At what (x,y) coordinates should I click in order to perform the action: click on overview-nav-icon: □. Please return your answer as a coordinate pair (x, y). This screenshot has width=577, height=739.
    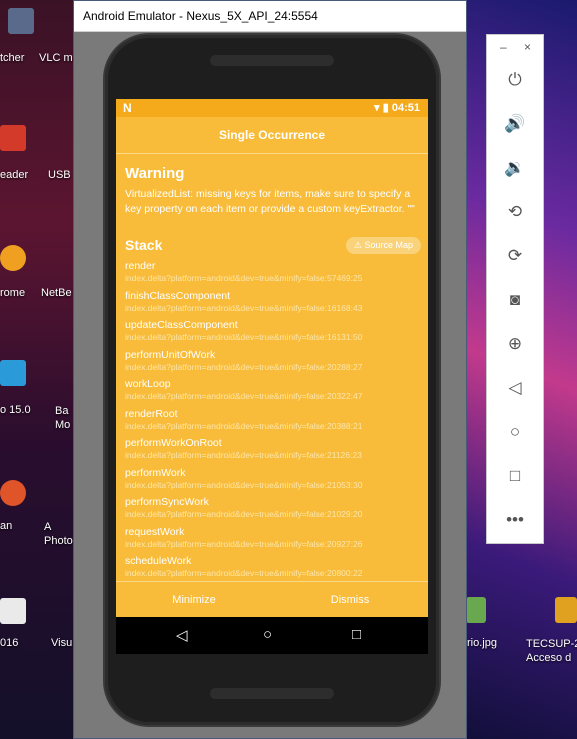
    Looking at the image, I should click on (356, 634).